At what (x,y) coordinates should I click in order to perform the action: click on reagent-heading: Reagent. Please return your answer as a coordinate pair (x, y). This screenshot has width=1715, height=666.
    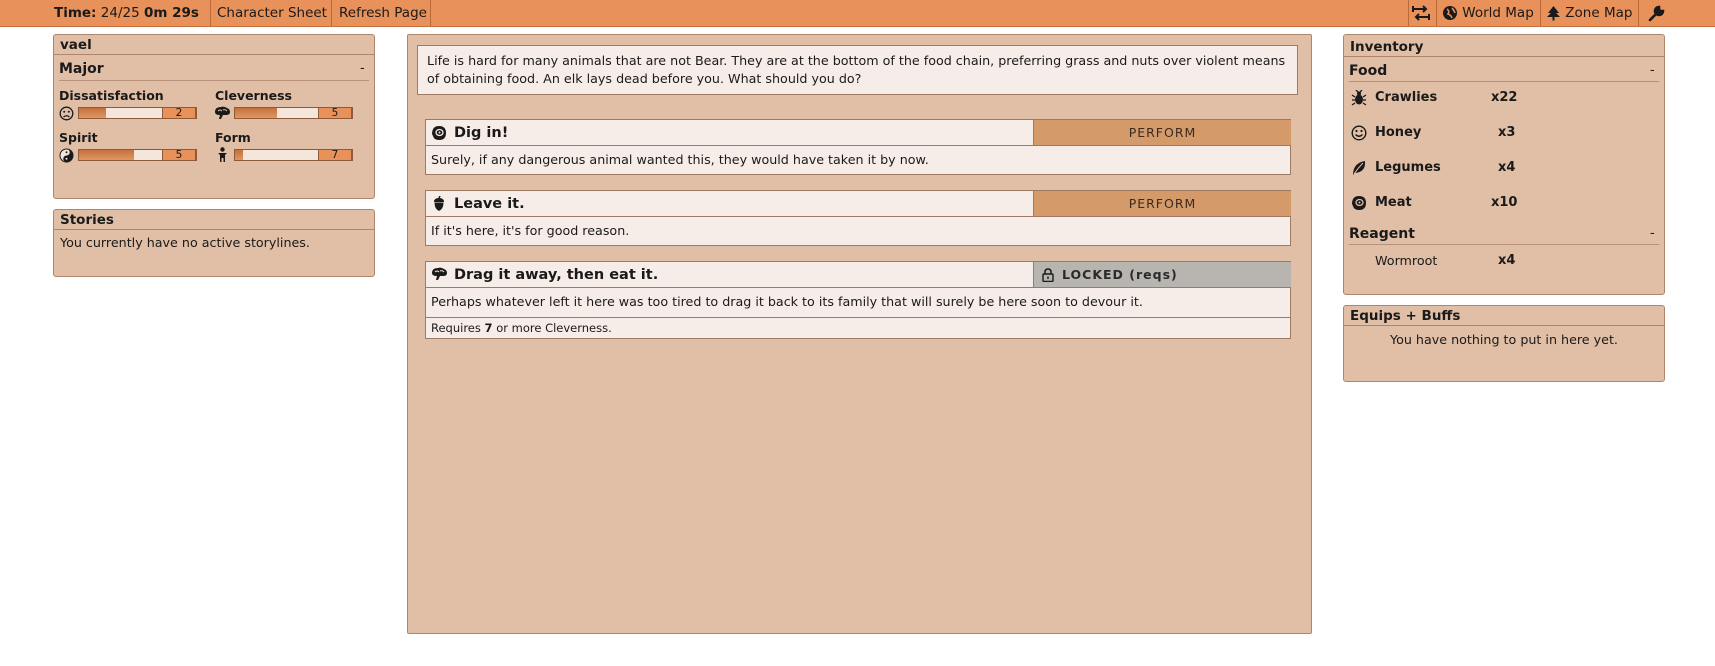
    Looking at the image, I should click on (1382, 234).